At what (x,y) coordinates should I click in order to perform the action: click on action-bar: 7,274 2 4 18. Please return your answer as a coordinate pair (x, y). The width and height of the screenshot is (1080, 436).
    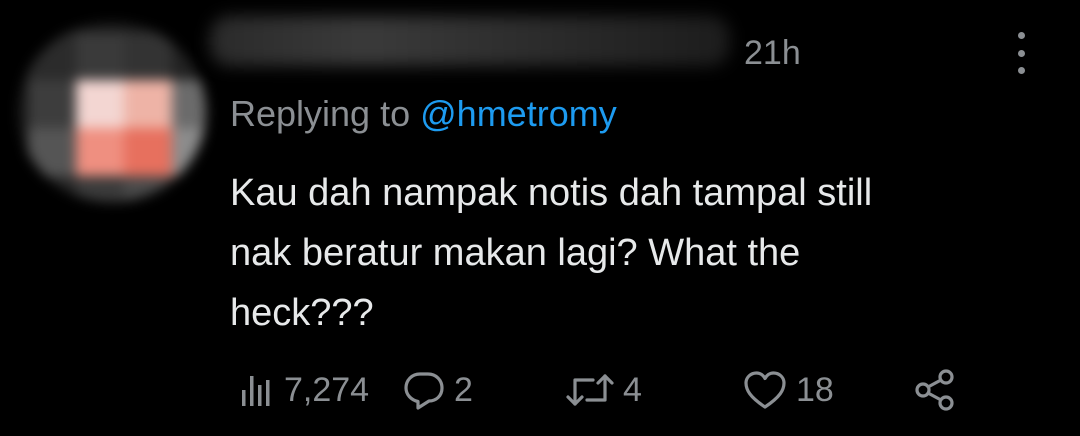
    Looking at the image, I should click on (610, 390).